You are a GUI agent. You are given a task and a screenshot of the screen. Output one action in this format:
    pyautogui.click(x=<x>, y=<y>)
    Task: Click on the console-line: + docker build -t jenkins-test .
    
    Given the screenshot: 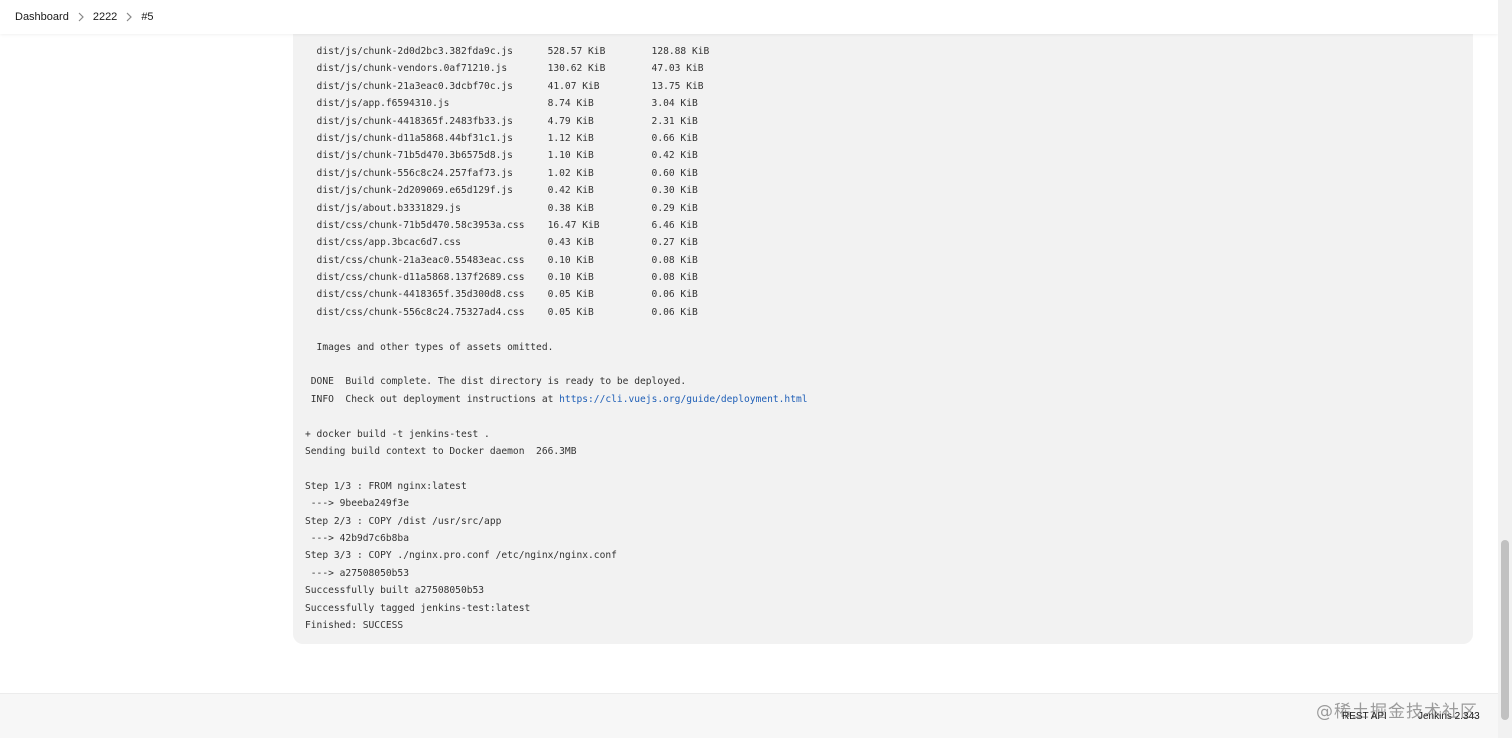 What is the action you would take?
    pyautogui.click(x=397, y=434)
    